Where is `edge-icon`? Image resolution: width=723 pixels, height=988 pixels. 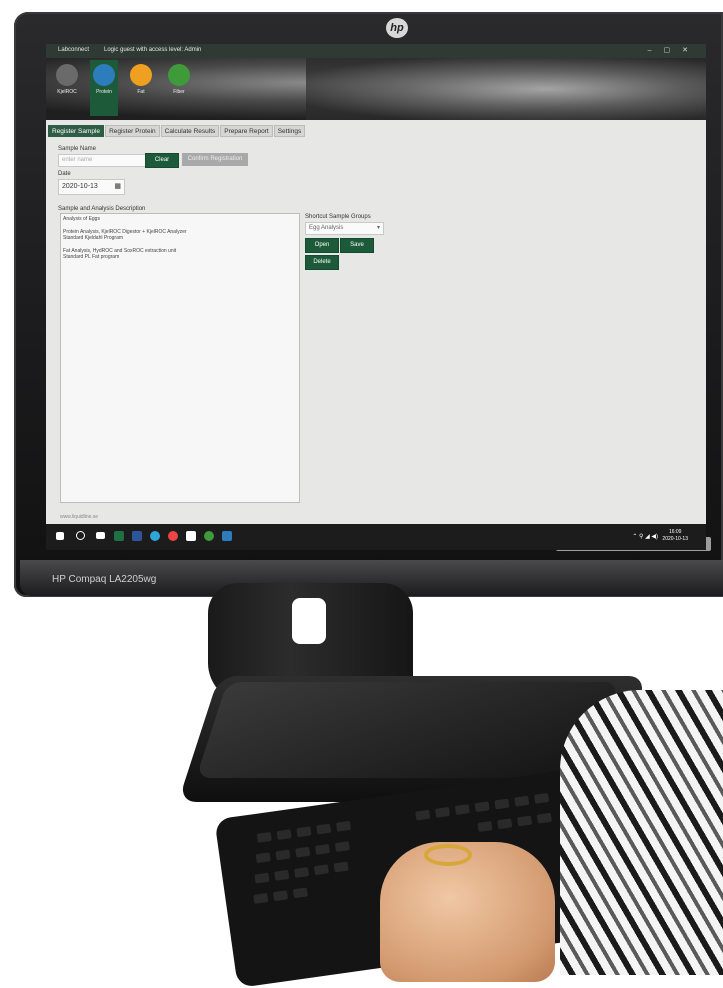 edge-icon is located at coordinates (155, 536).